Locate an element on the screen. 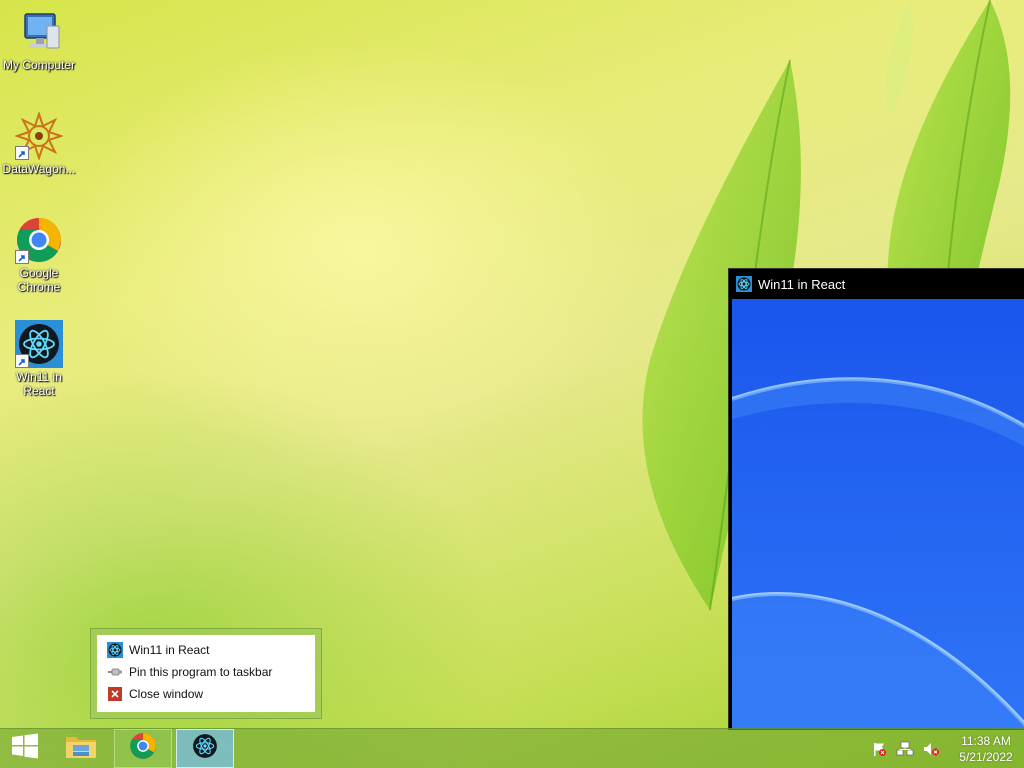 The image size is (1024, 768). clock-time: 11:38 AM is located at coordinates (986, 740).